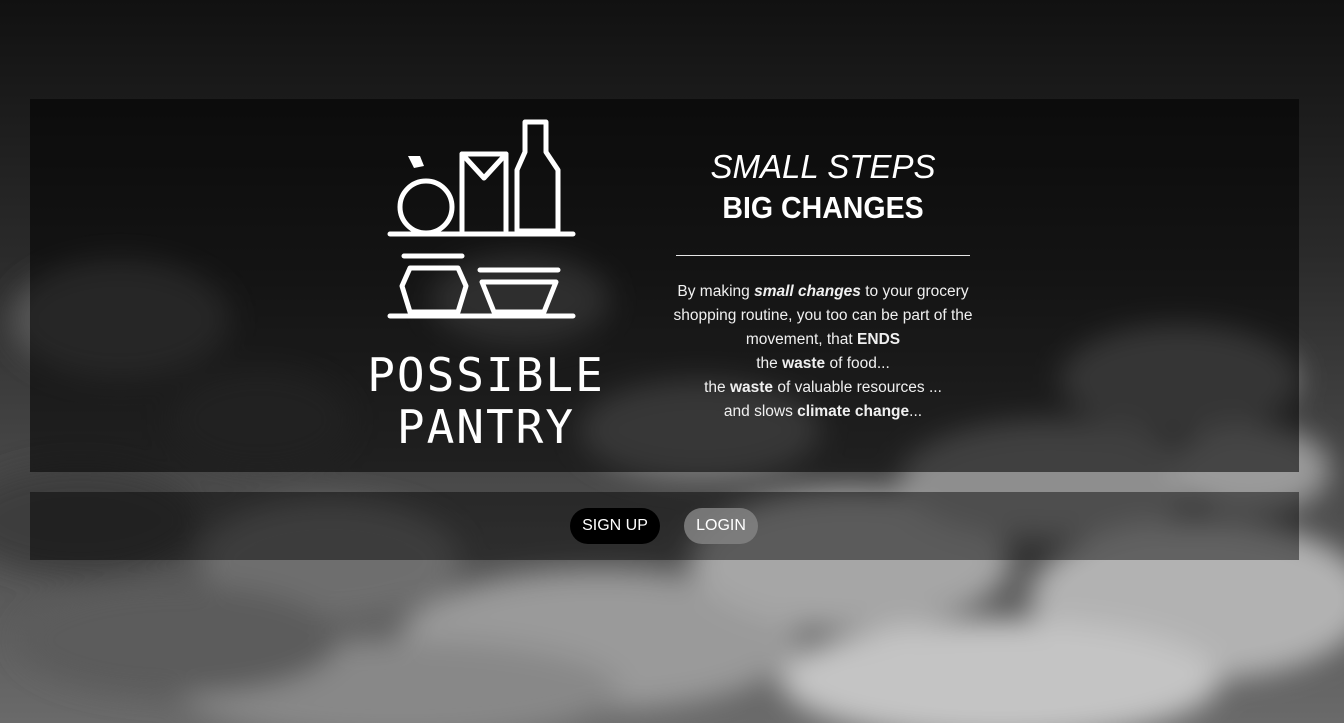 The width and height of the screenshot is (1344, 723). I want to click on tagline-line-1: SMALL STEPS, so click(823, 166).